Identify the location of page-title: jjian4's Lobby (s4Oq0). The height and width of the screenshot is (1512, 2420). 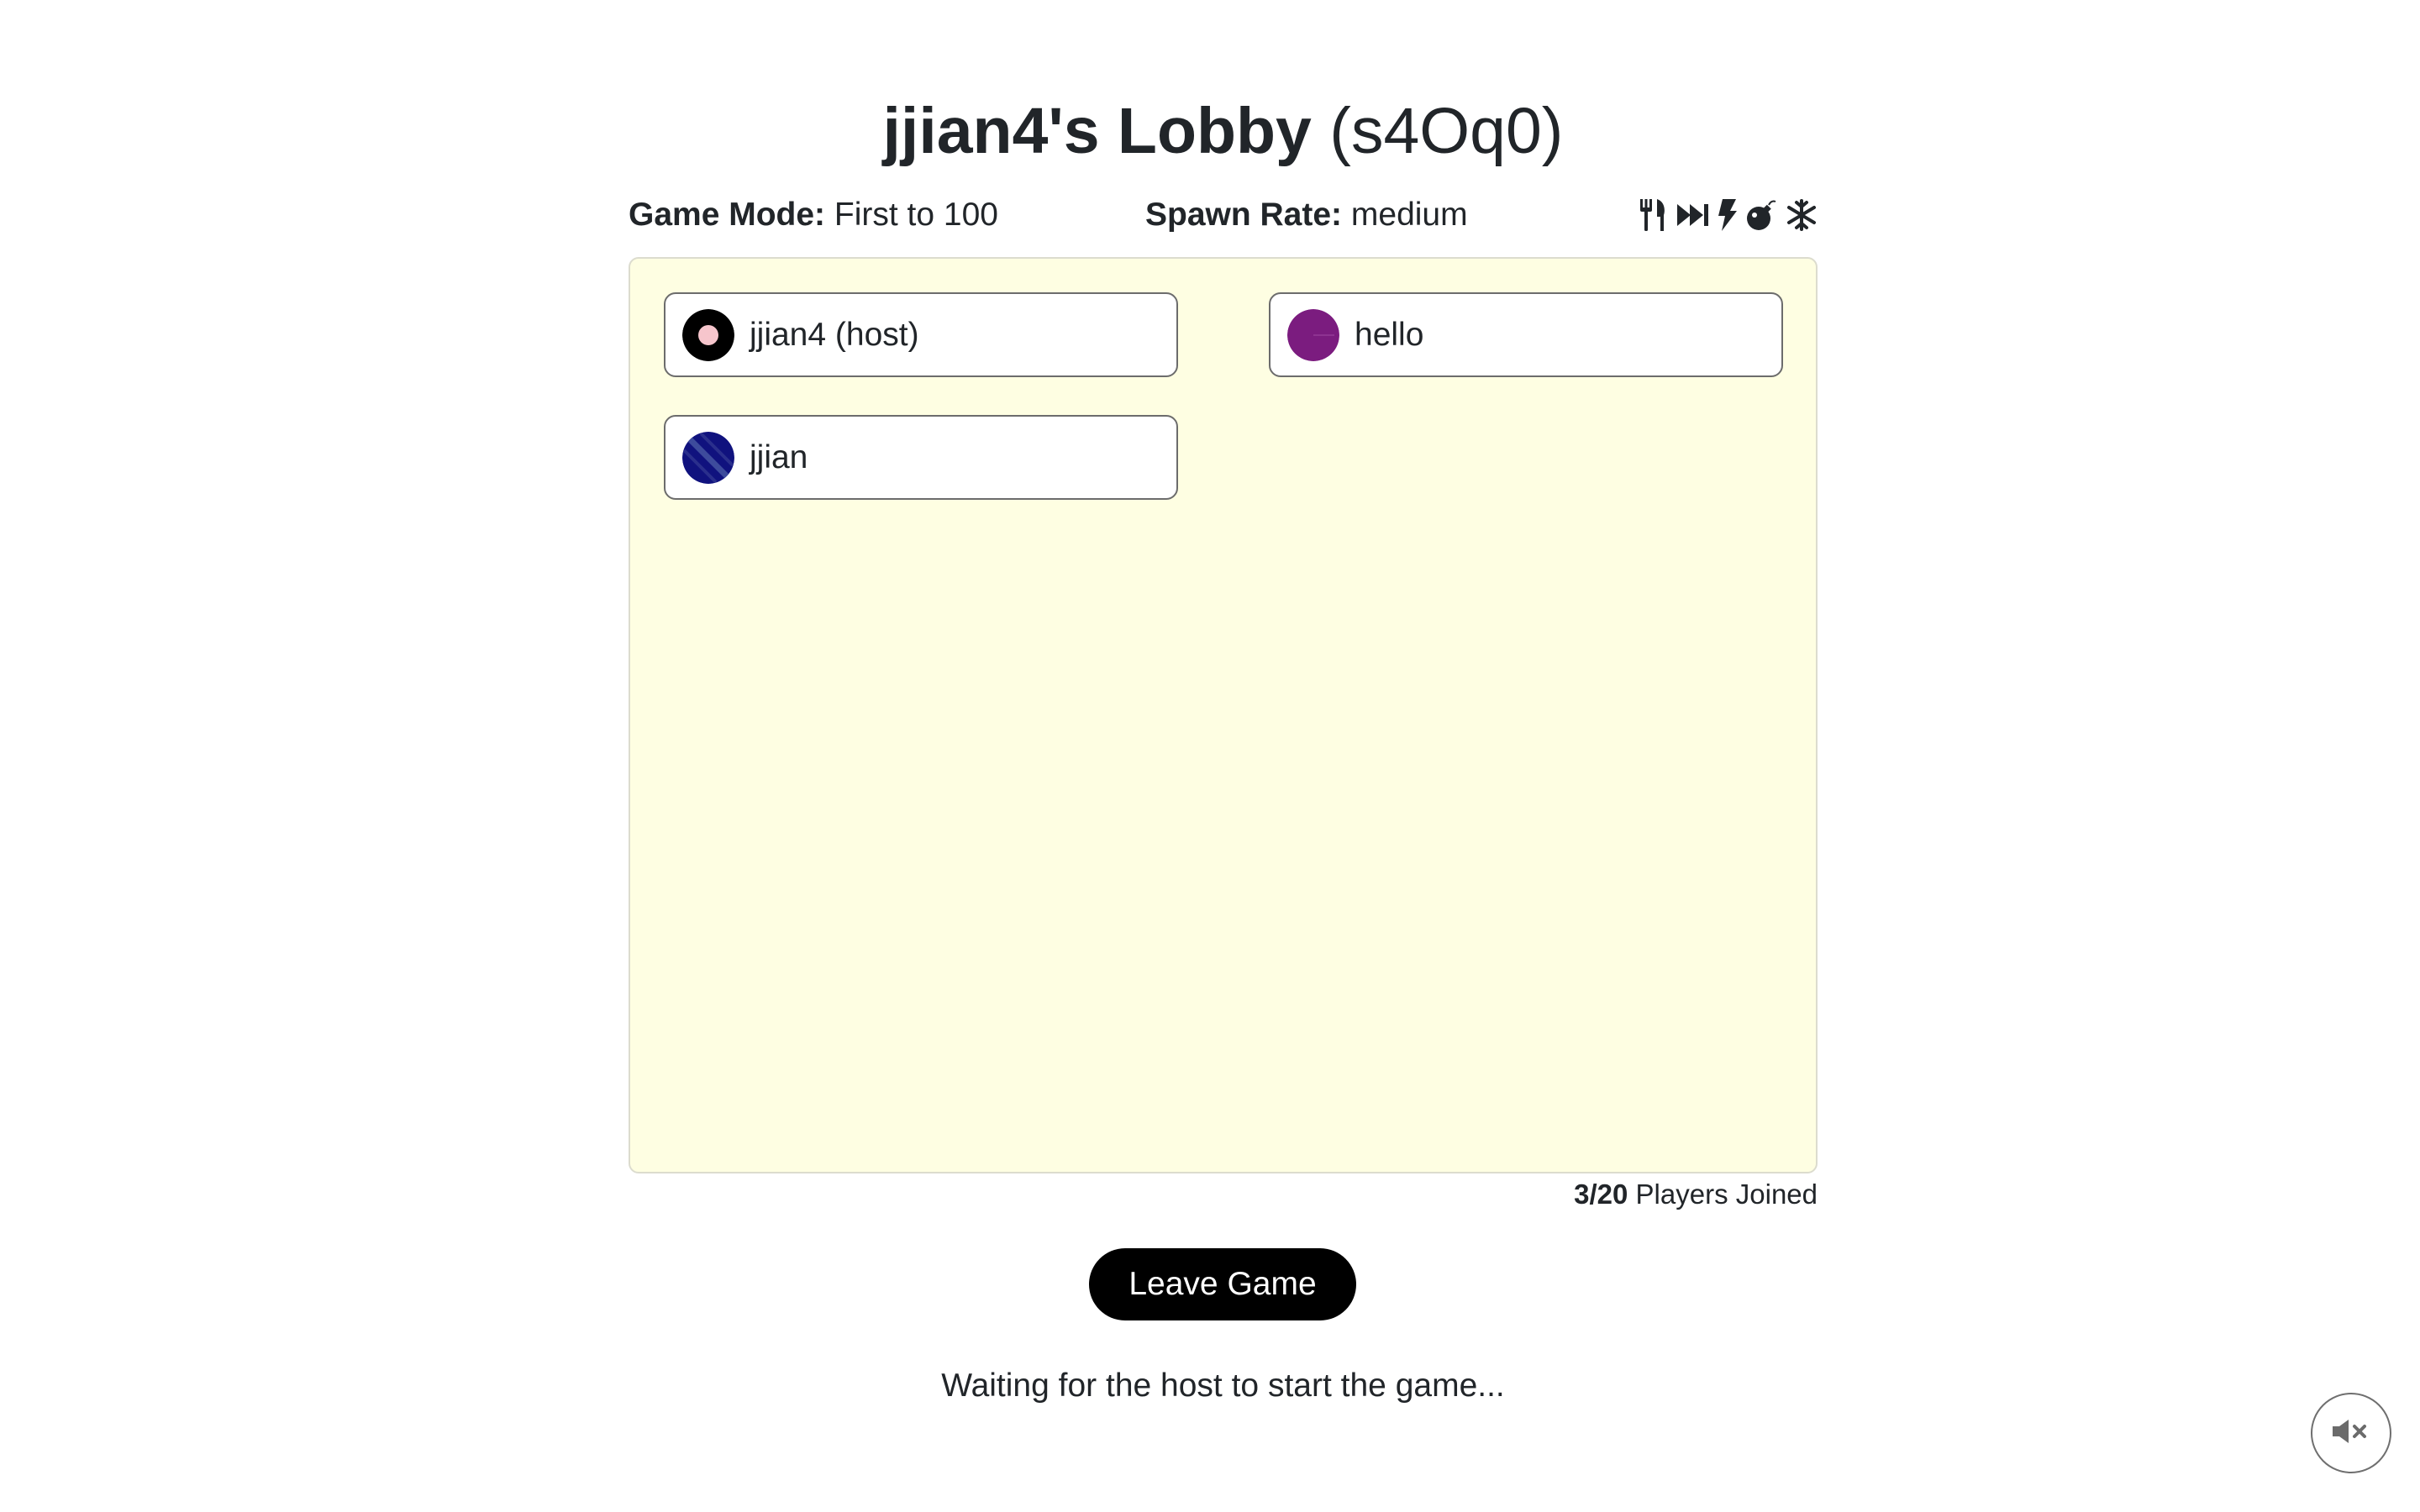
(1224, 131).